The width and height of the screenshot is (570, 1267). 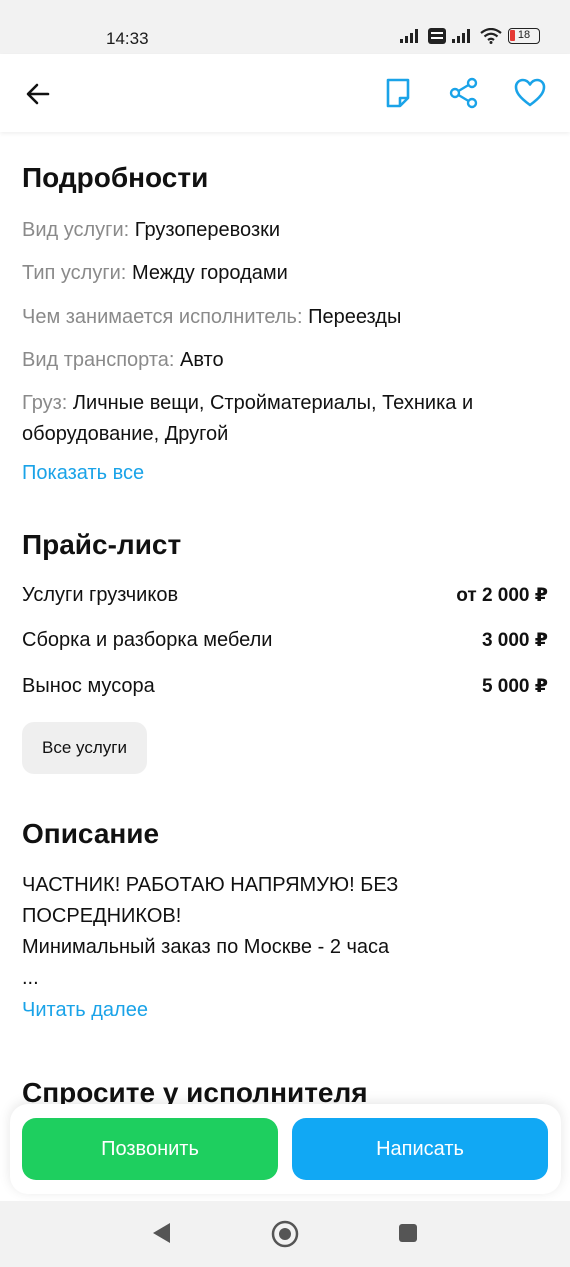 What do you see at coordinates (491, 36) in the screenshot?
I see `wifi-icon` at bounding box center [491, 36].